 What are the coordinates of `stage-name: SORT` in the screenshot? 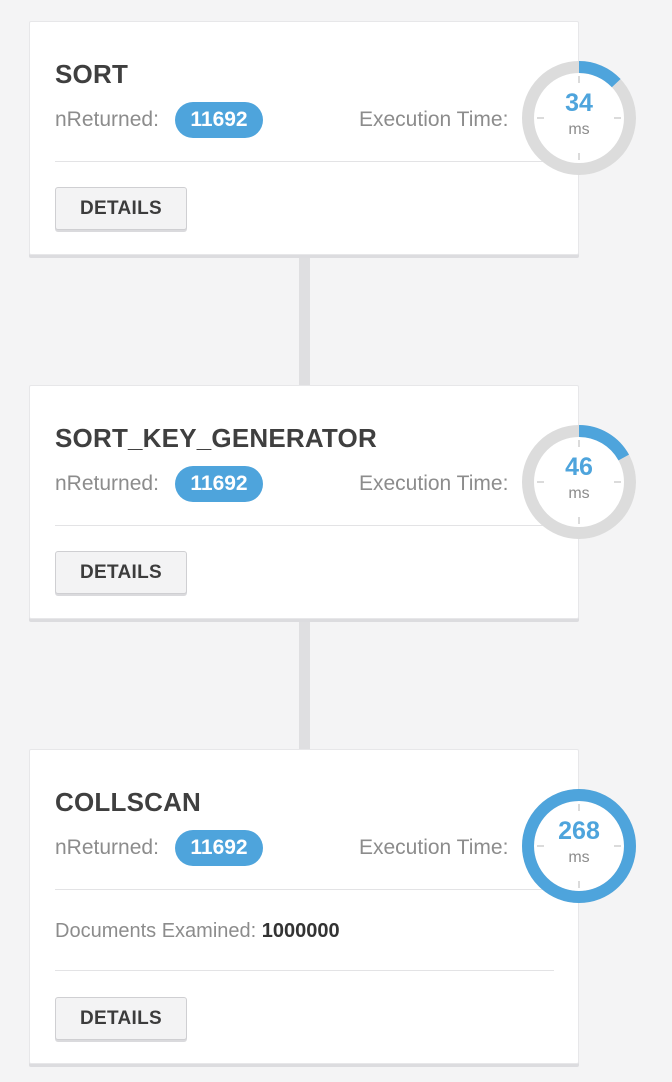 It's located at (92, 74).